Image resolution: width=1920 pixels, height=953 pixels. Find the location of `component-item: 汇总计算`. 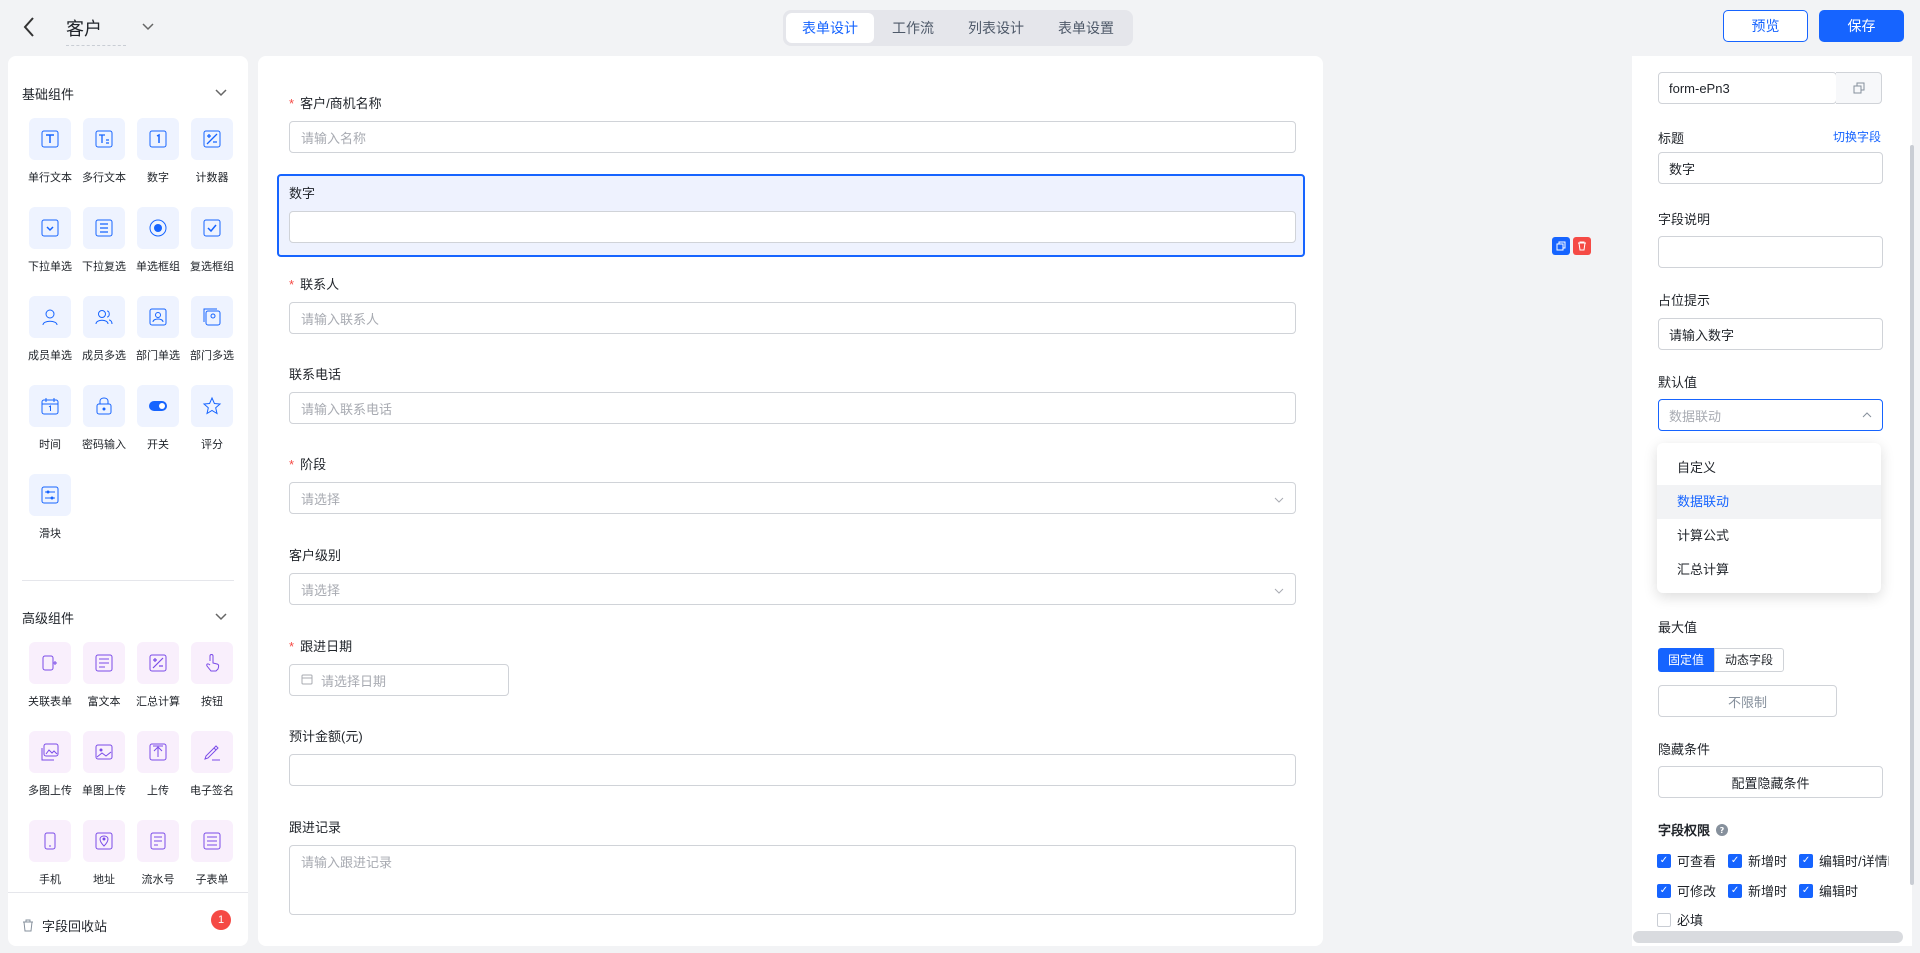

component-item: 汇总计算 is located at coordinates (158, 675).